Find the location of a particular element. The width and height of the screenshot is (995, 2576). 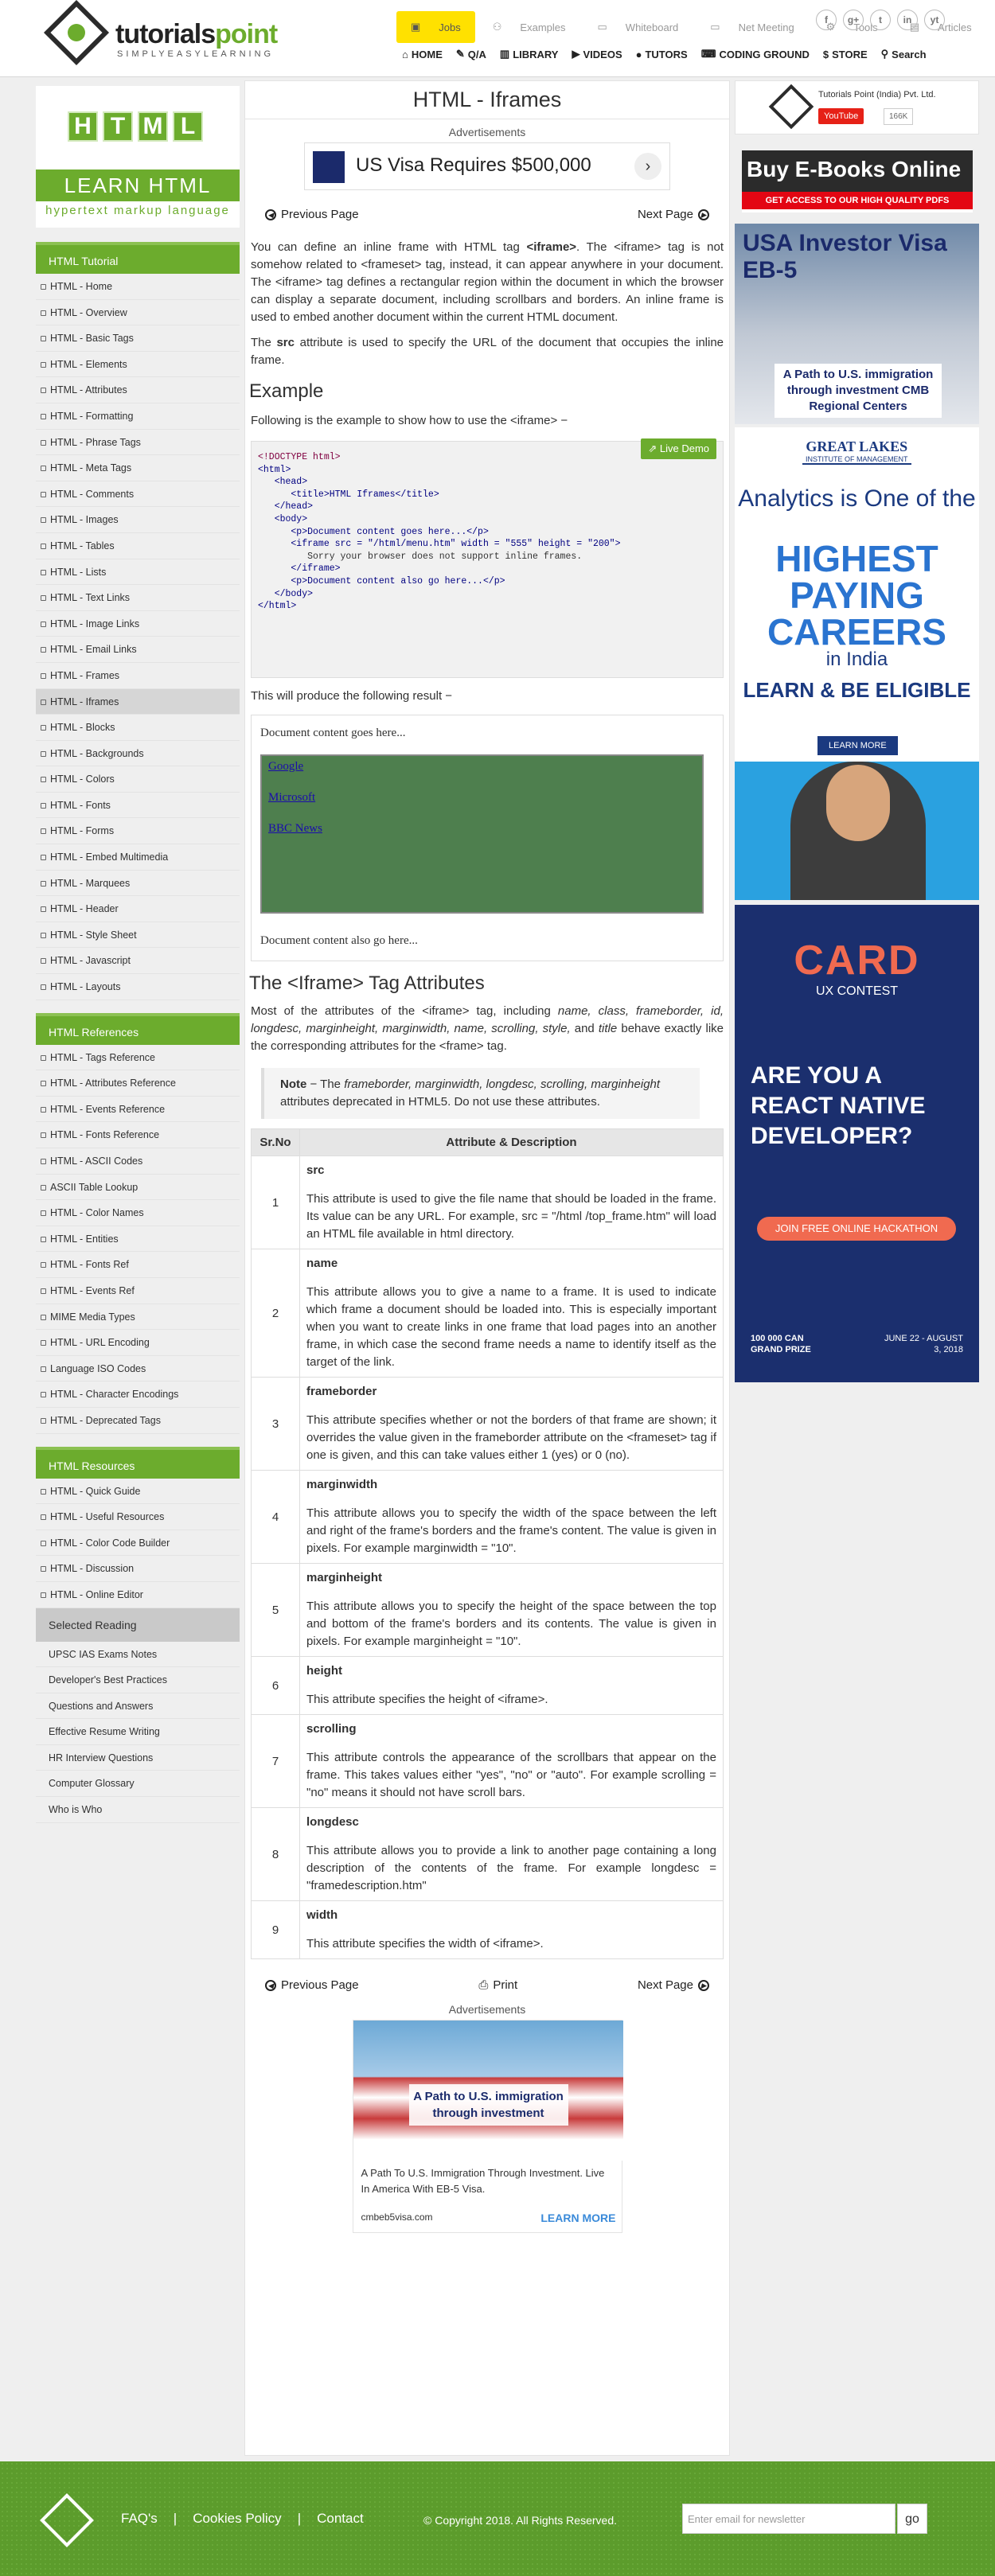

gl-learn-more-button: LEARN MORE is located at coordinates (858, 745).